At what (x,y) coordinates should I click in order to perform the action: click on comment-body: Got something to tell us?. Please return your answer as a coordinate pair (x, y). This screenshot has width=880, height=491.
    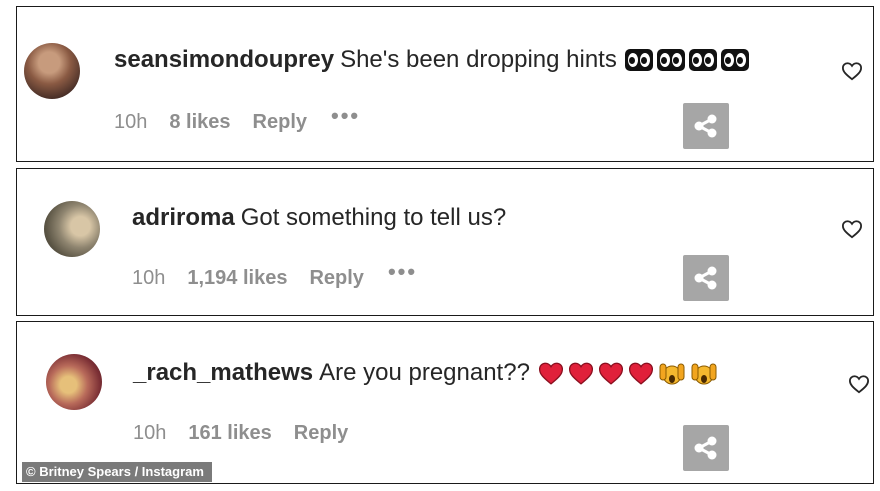
    Looking at the image, I should click on (373, 217).